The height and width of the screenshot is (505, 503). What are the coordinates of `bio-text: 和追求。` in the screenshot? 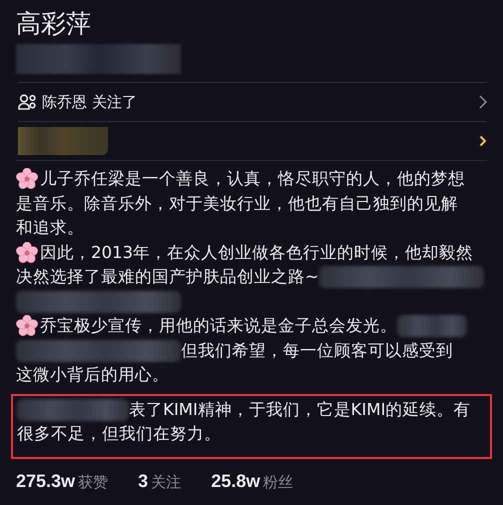 It's located at (50, 228).